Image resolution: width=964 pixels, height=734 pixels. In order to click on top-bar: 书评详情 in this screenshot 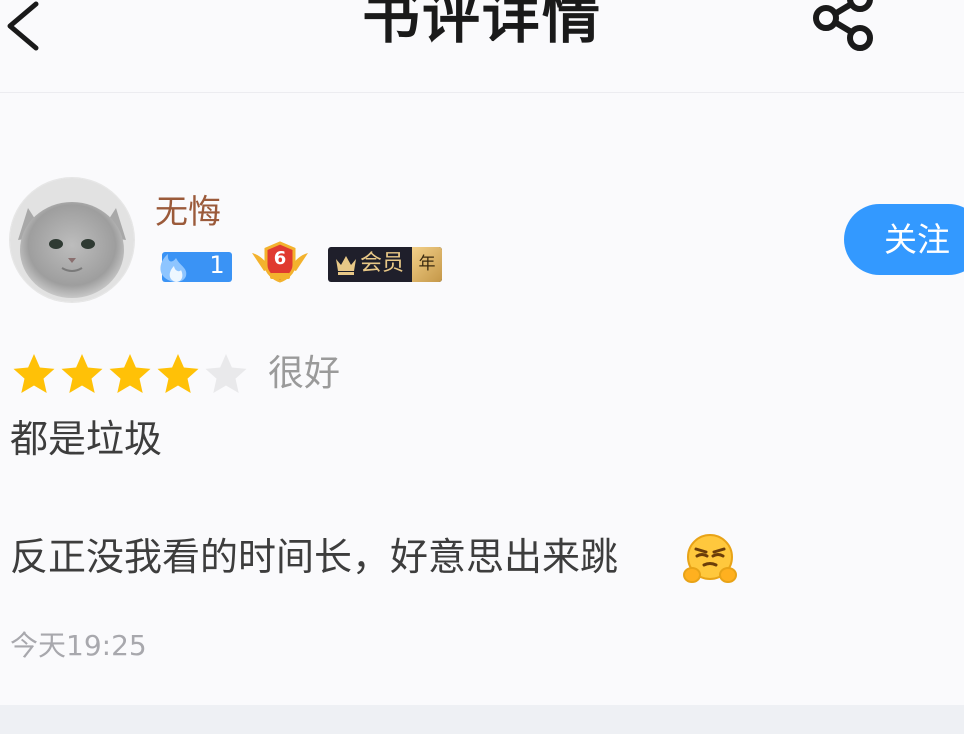, I will do `click(482, 46)`.